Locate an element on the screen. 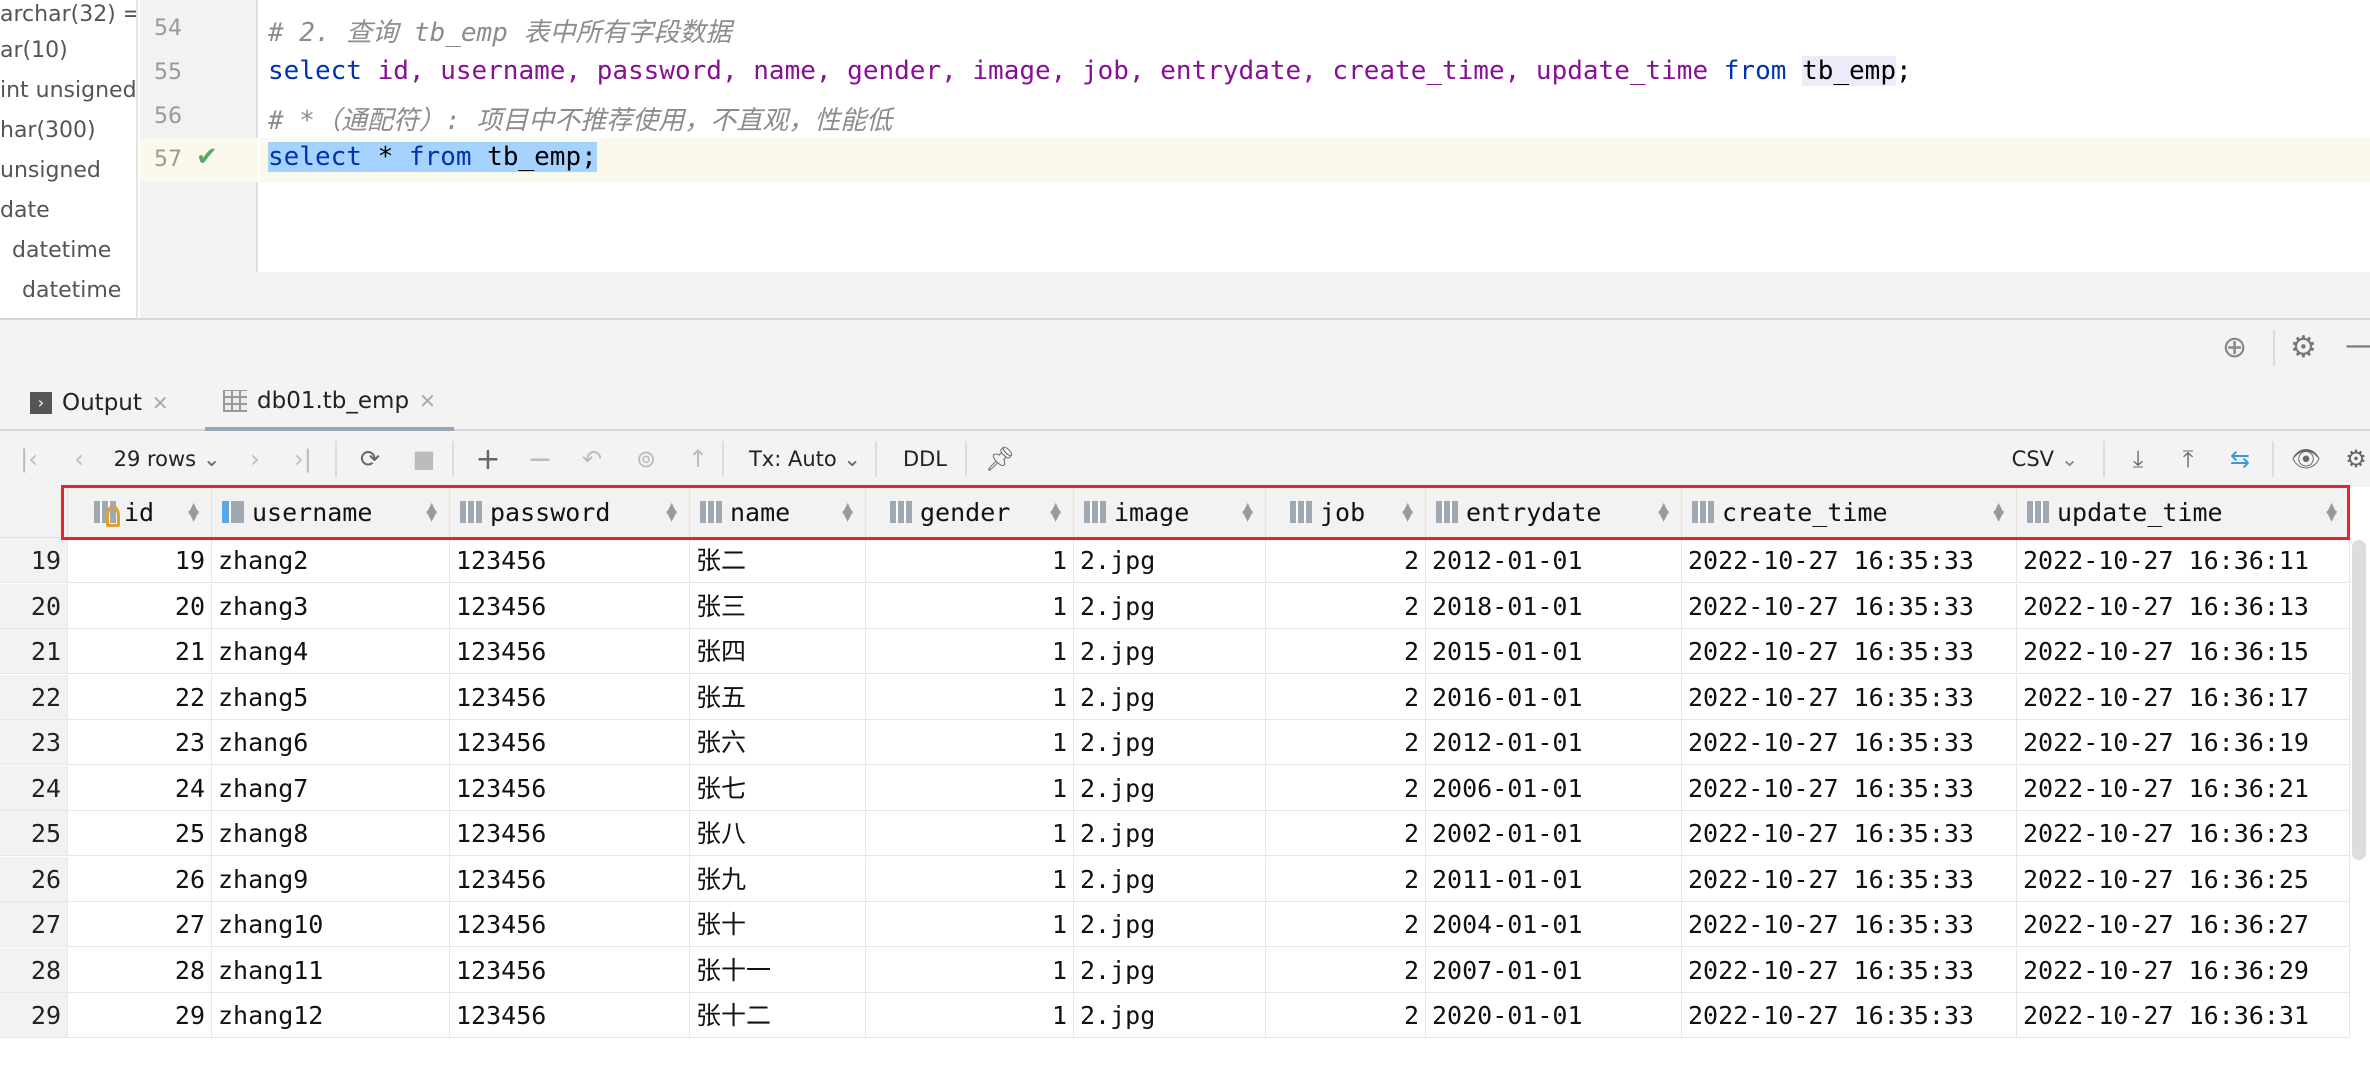 The image size is (2370, 1078). table-cell-username: zhang10 is located at coordinates (331, 924).